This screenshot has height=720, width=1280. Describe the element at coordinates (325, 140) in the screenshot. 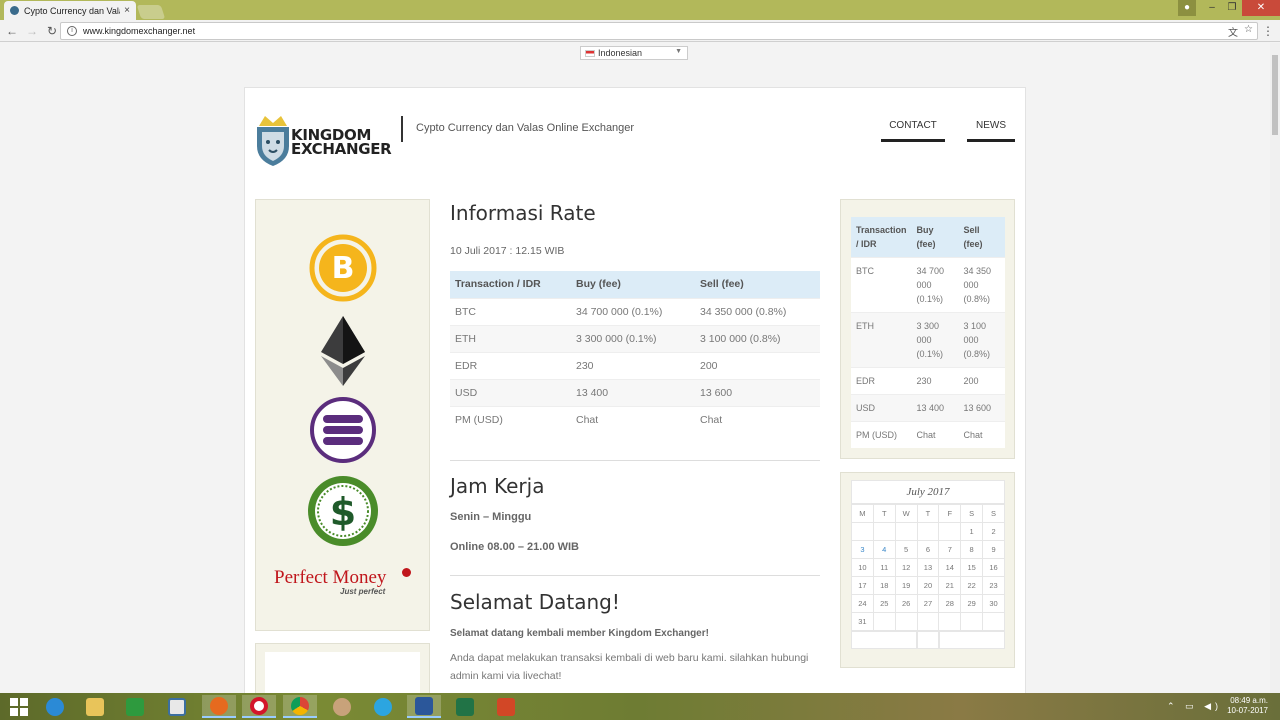

I see `site-logo: KINGDOM EXCHANGER` at that location.